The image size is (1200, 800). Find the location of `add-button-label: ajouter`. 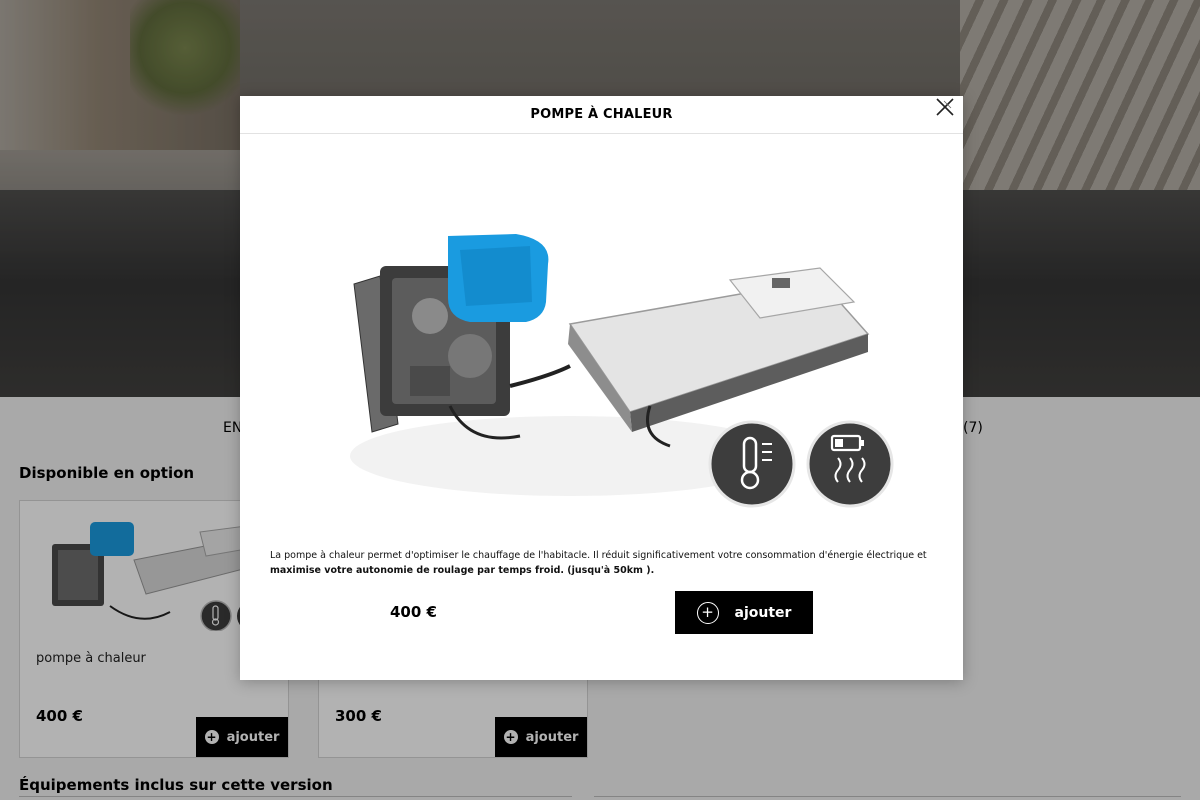

add-button-label: ajouter is located at coordinates (763, 612).